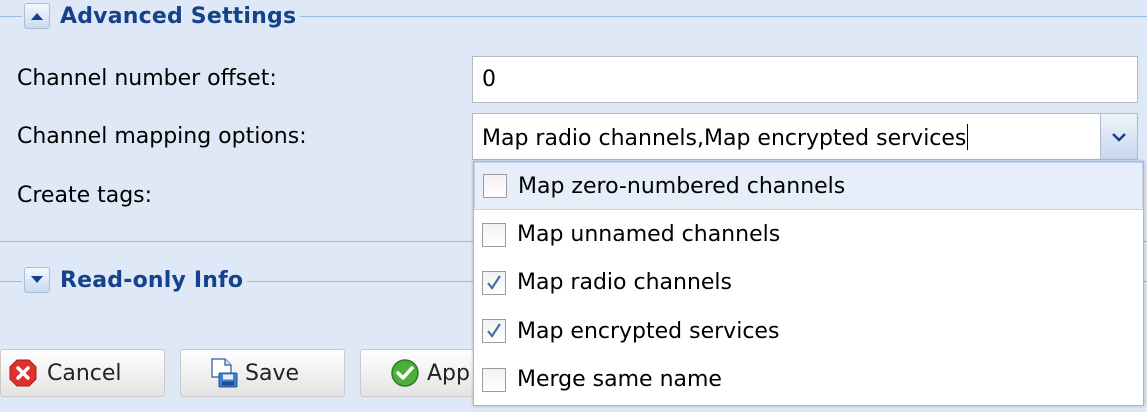 Image resolution: width=1147 pixels, height=412 pixels. I want to click on combo-trigger-button, so click(1118, 136).